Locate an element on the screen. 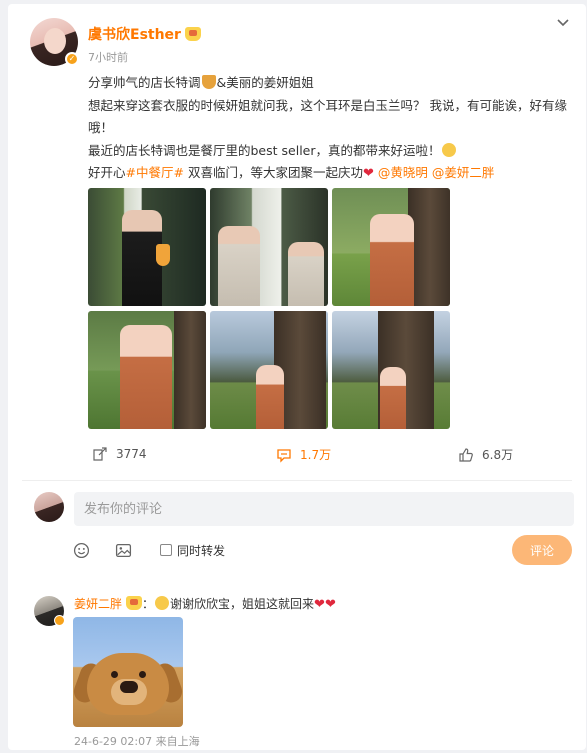 This screenshot has width=587, height=753. heart-emoji-icon: ❤ is located at coordinates (368, 173).